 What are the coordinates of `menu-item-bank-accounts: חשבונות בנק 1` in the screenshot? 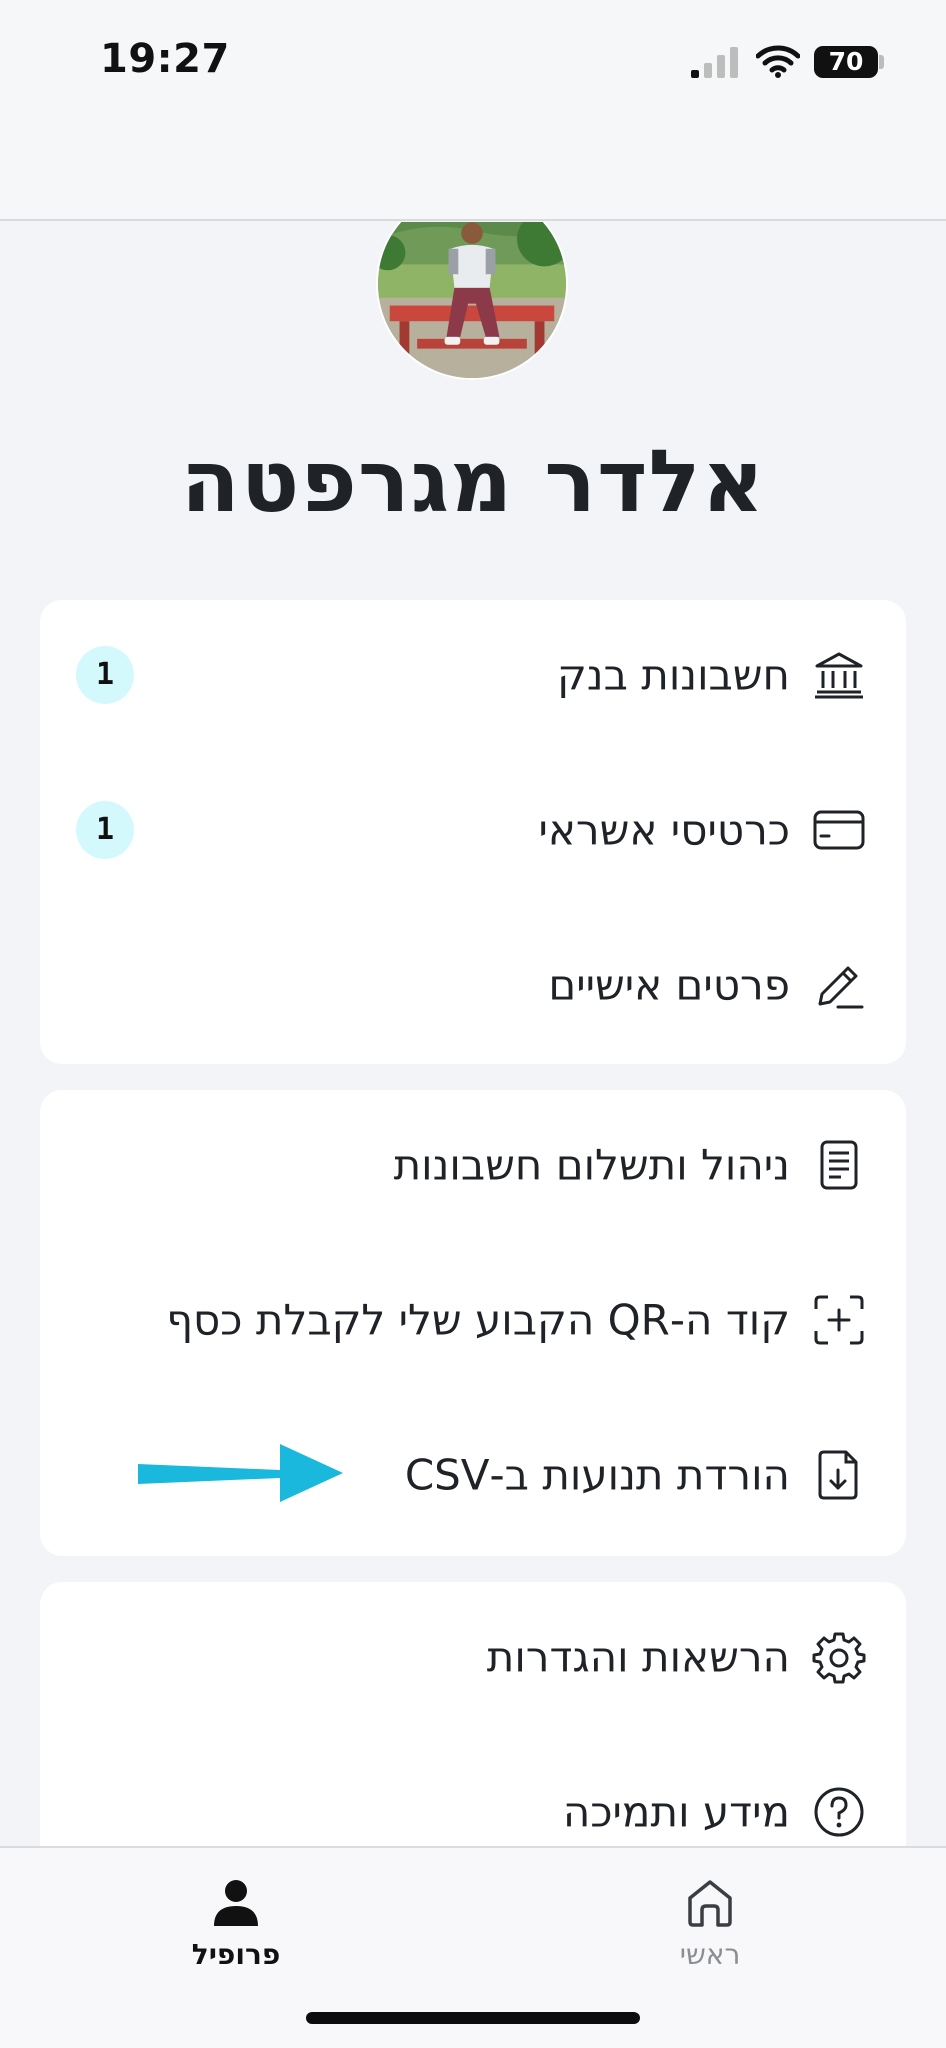 It's located at (473, 675).